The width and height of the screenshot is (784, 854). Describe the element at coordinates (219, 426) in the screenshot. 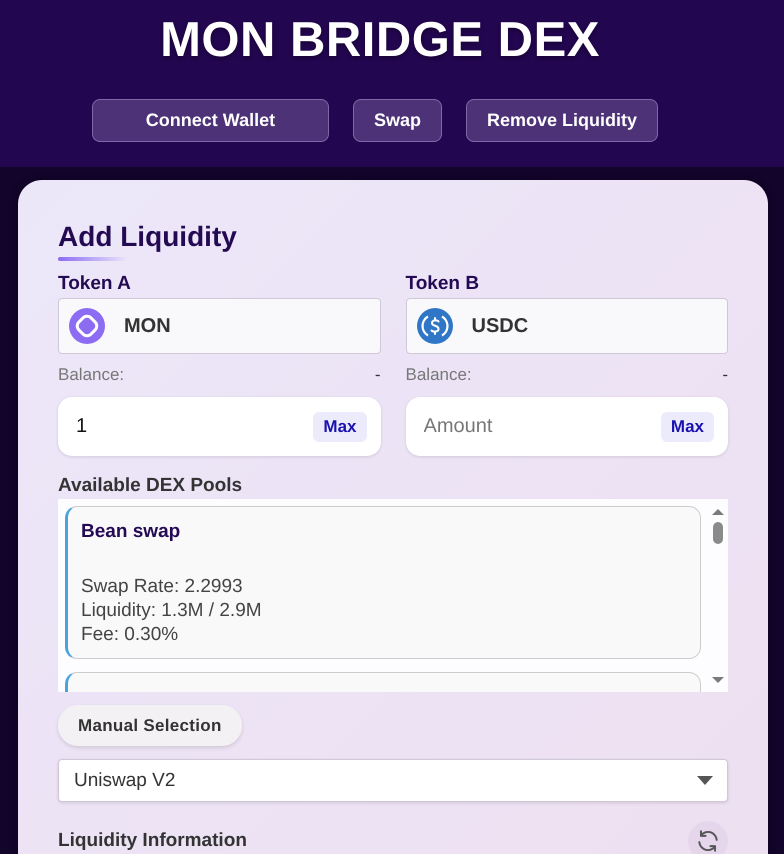

I see `amount-field: 1 Max` at that location.